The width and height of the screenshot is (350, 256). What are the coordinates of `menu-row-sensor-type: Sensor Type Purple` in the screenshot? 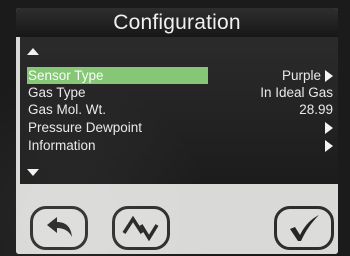 It's located at (180, 75).